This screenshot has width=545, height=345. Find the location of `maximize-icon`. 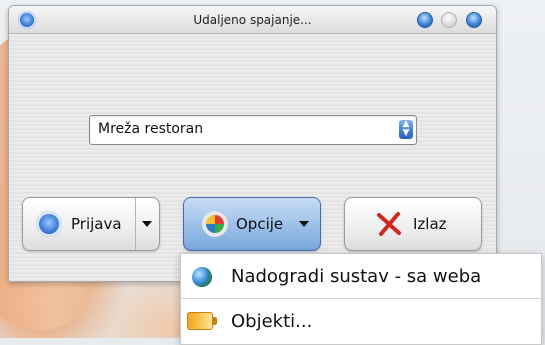

maximize-icon is located at coordinates (449, 20).